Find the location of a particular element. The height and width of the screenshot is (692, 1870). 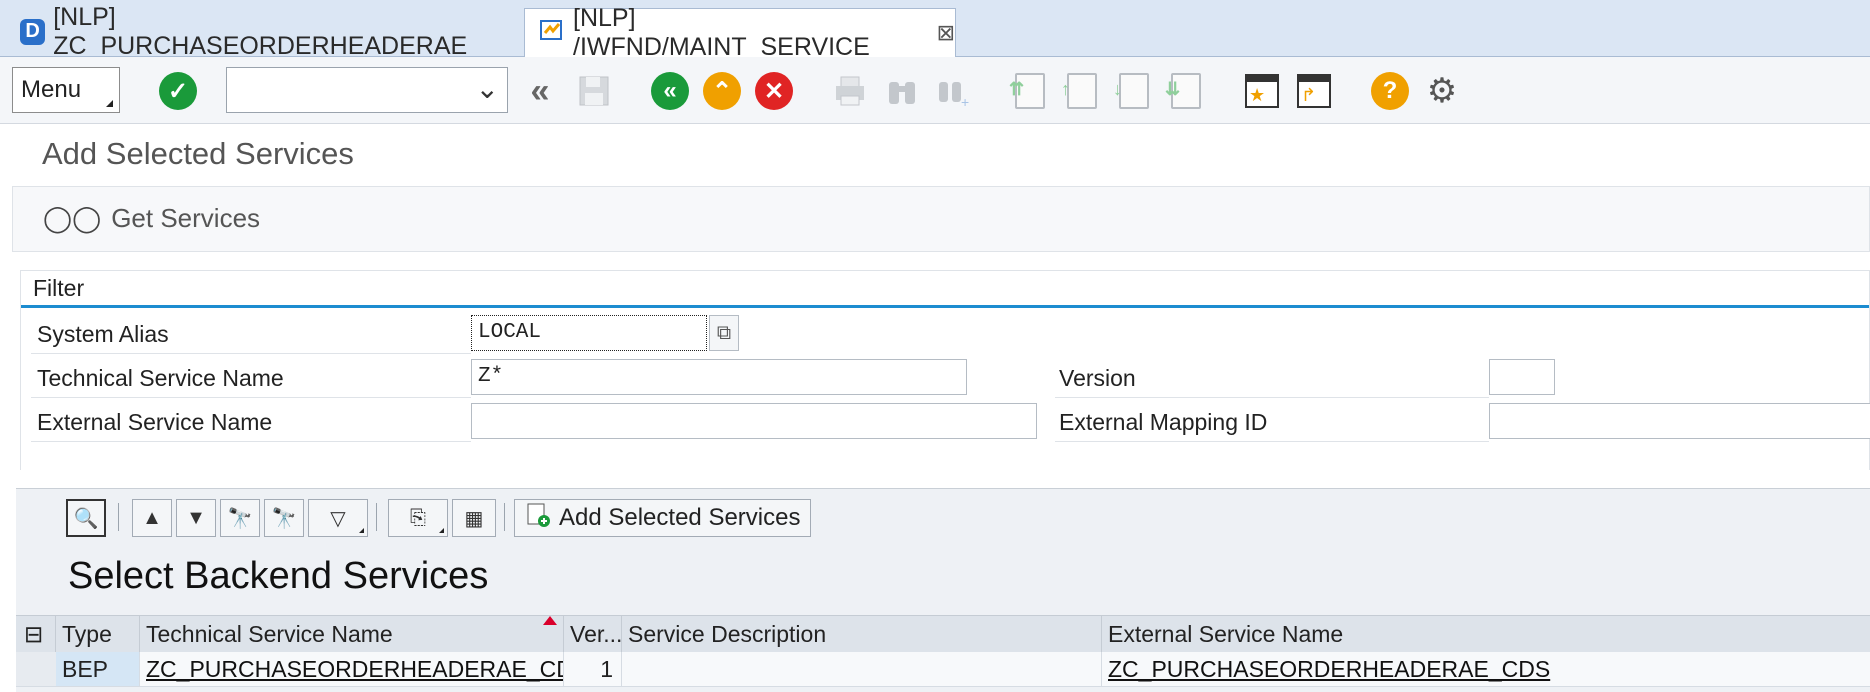

exit-icon: ⌃ is located at coordinates (722, 91).